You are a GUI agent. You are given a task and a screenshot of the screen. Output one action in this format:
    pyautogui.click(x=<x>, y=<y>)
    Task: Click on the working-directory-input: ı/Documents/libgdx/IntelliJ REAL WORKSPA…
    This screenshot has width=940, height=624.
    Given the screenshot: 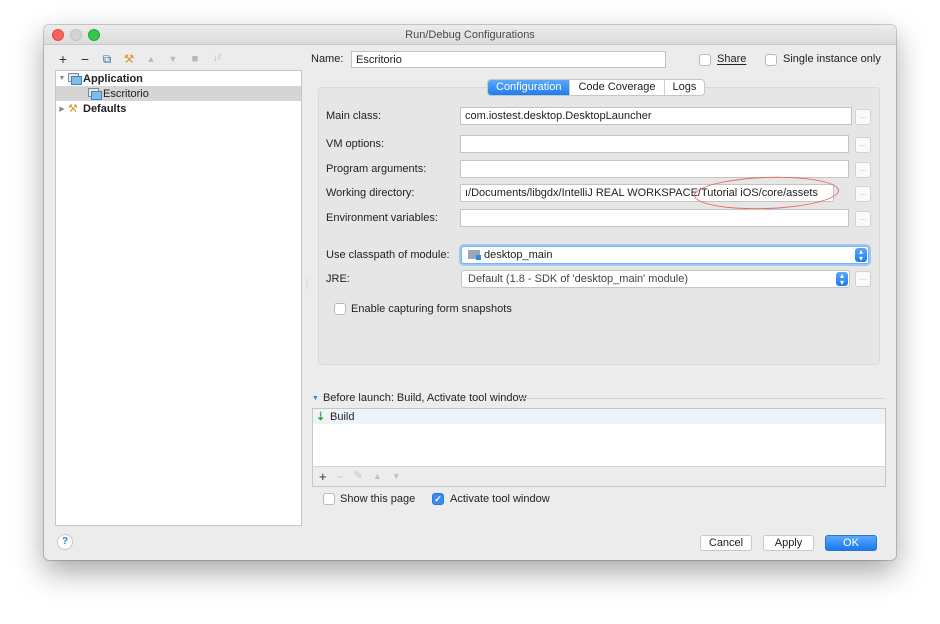 What is the action you would take?
    pyautogui.click(x=647, y=193)
    